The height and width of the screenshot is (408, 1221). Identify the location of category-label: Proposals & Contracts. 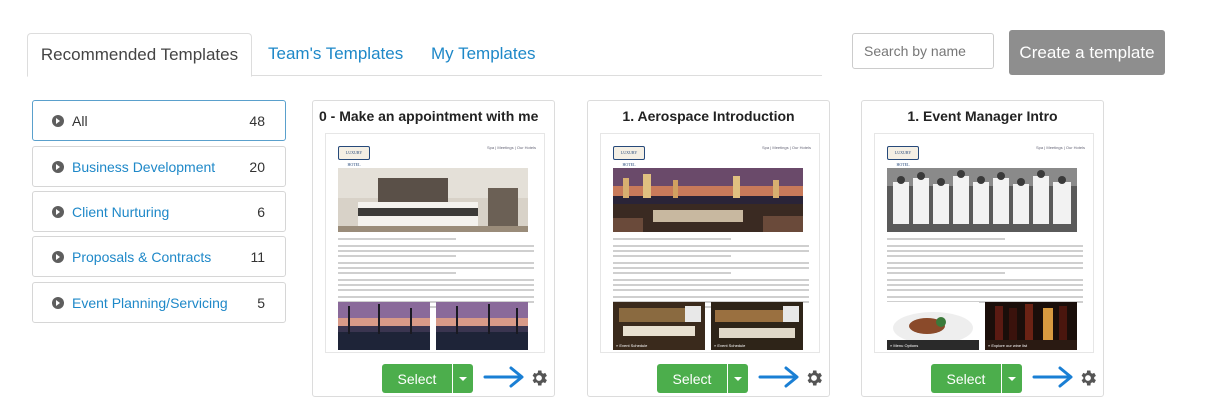
(142, 256).